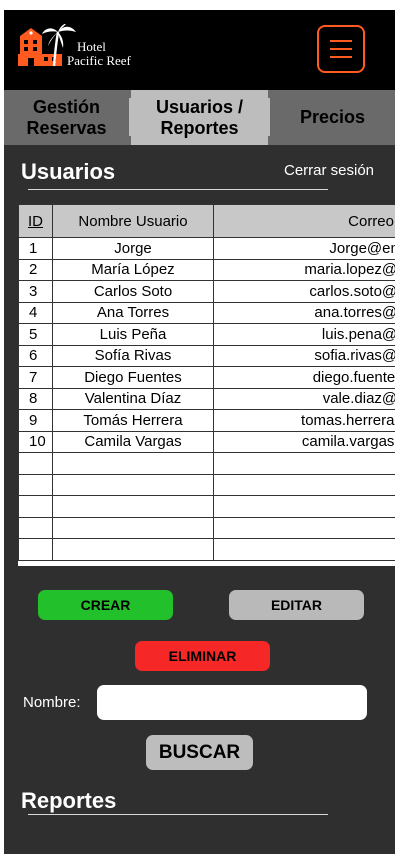 This screenshot has width=411, height=862. Describe the element at coordinates (52, 702) in the screenshot. I see `search-name-label: Nombre:` at that location.